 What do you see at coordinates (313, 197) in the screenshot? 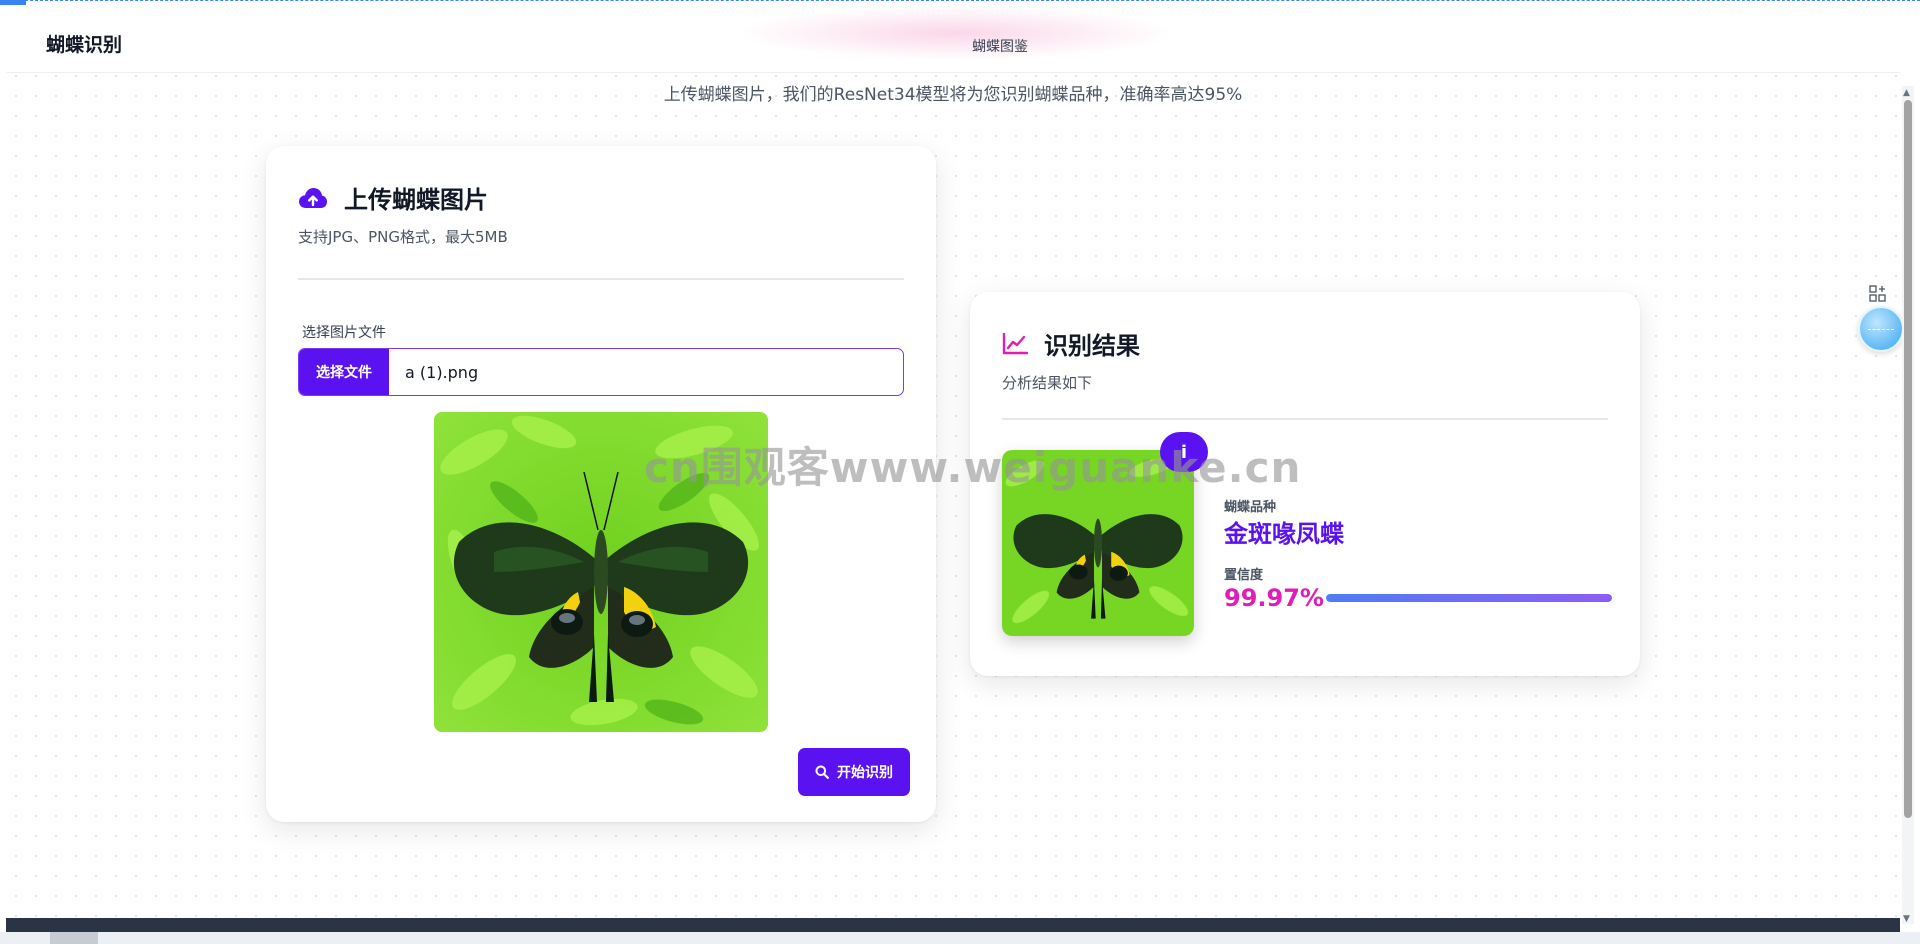
I see `cloud-upload-icon` at bounding box center [313, 197].